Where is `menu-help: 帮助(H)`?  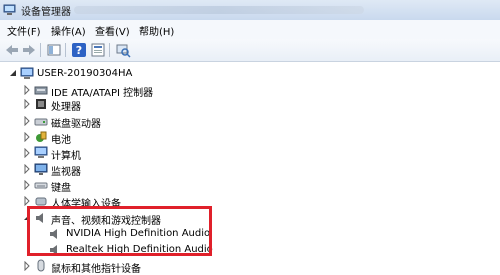 menu-help: 帮助(H) is located at coordinates (156, 30).